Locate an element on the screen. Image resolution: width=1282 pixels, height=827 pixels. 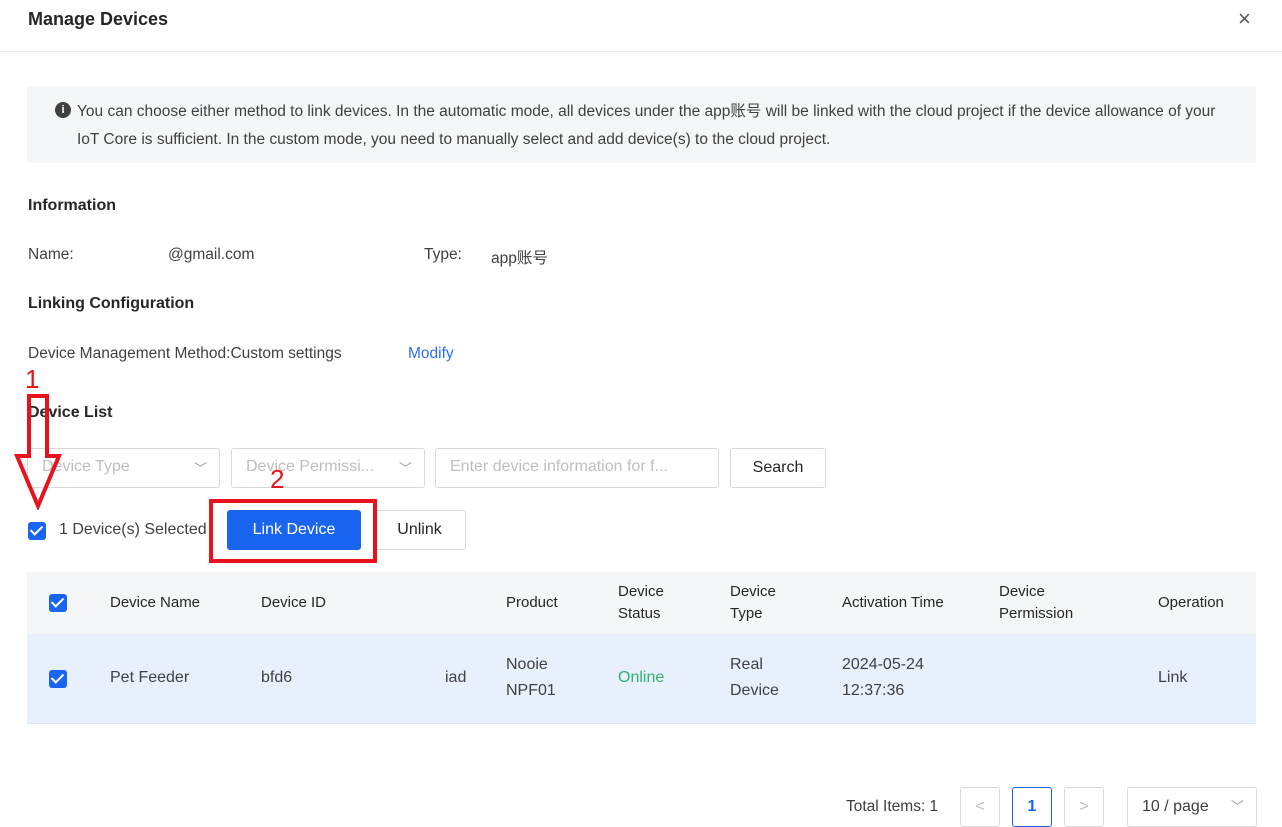
dialog-header: Manage Devices × is located at coordinates (641, 26).